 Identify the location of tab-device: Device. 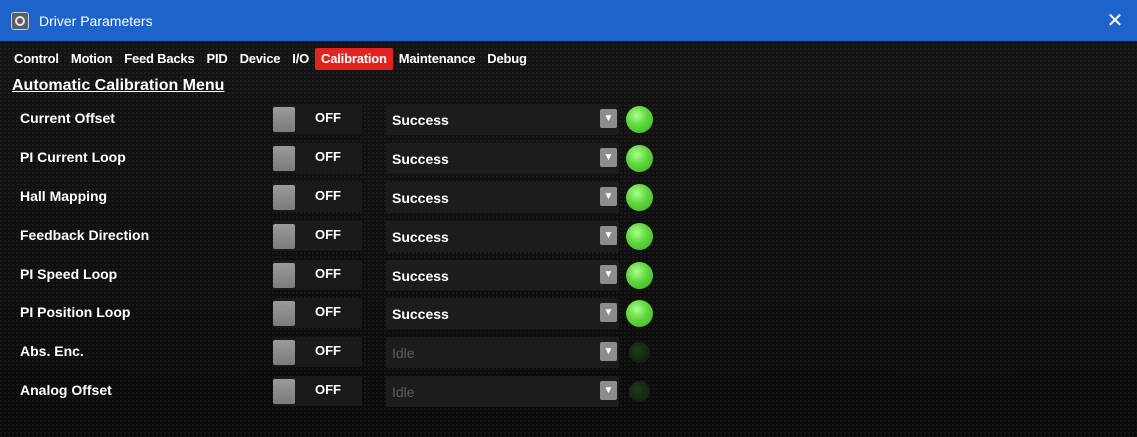
(260, 59).